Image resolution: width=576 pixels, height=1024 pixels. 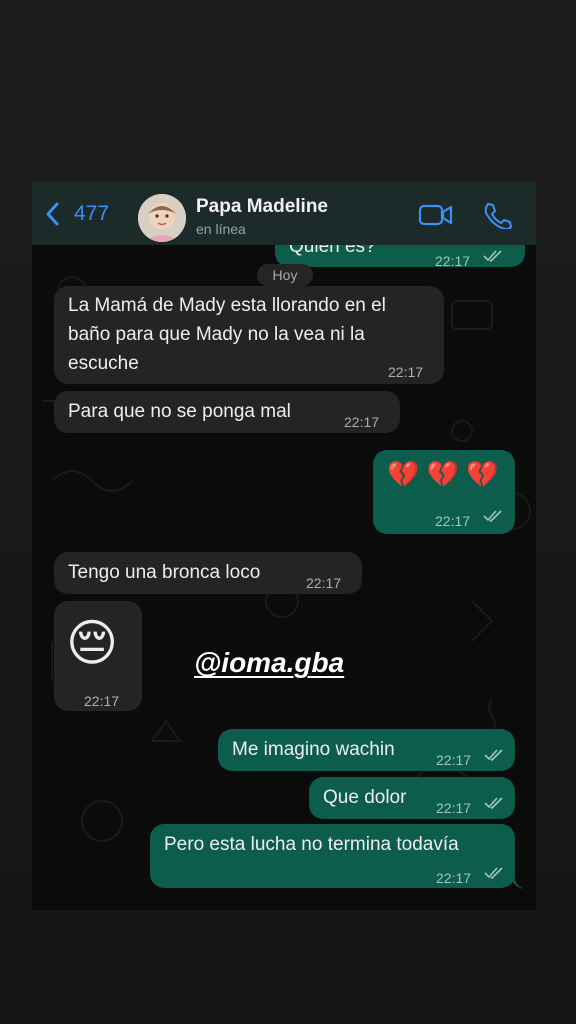 I want to click on day-separator: Hoy, so click(x=285, y=275).